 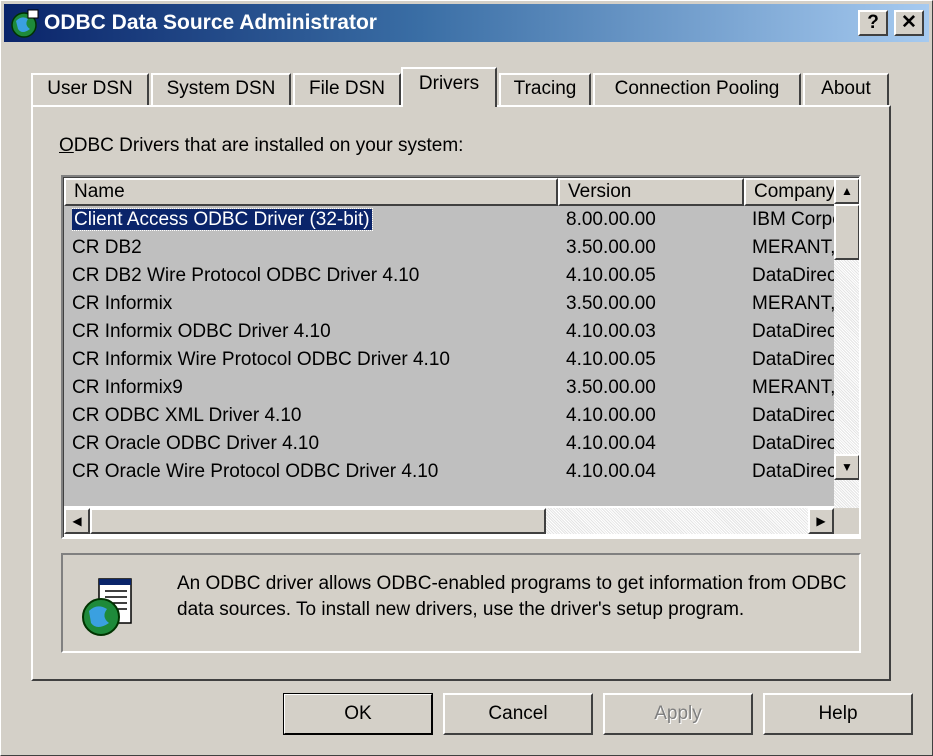 I want to click on driver-name-cell: CR ODBC XML Driver 4.10, so click(x=315, y=416).